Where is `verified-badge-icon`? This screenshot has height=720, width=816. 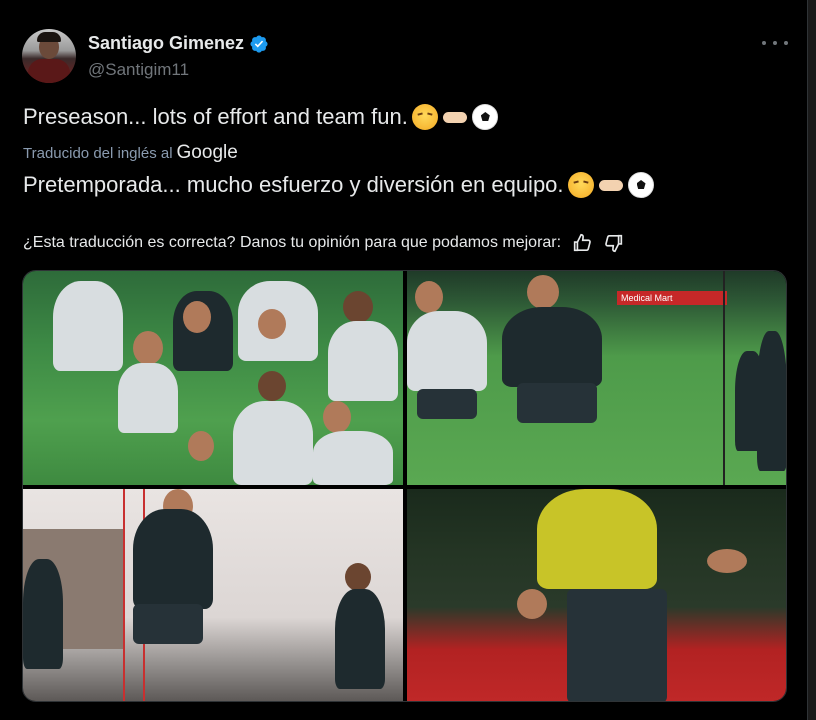
verified-badge-icon is located at coordinates (259, 43).